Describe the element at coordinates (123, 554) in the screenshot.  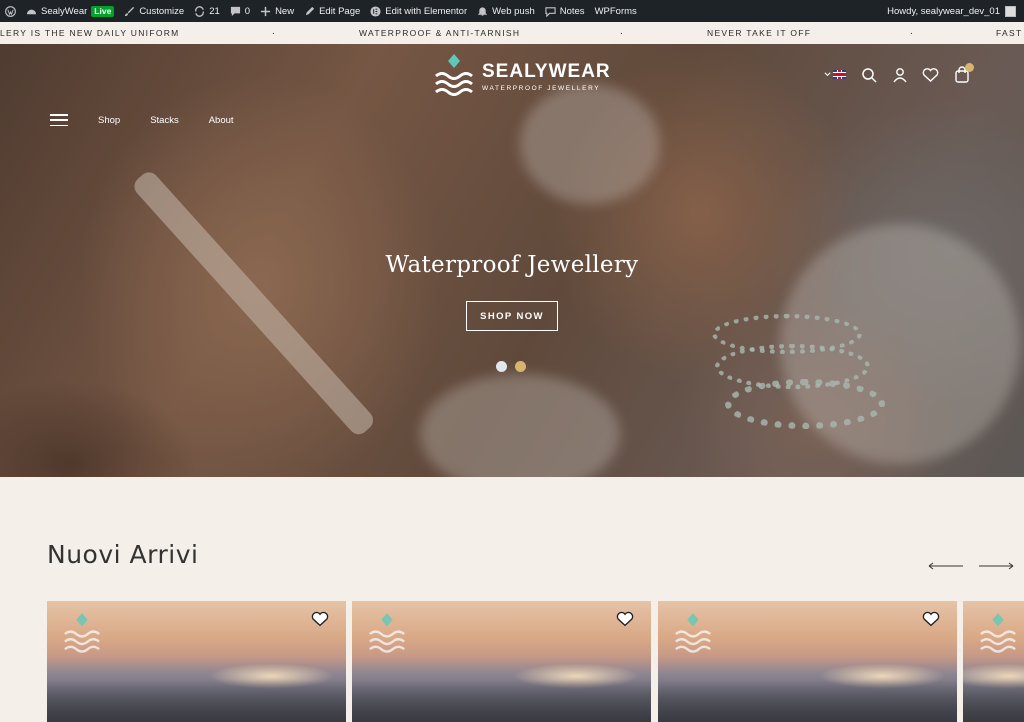
I see `section-title: Nuovi Arrivi` at that location.